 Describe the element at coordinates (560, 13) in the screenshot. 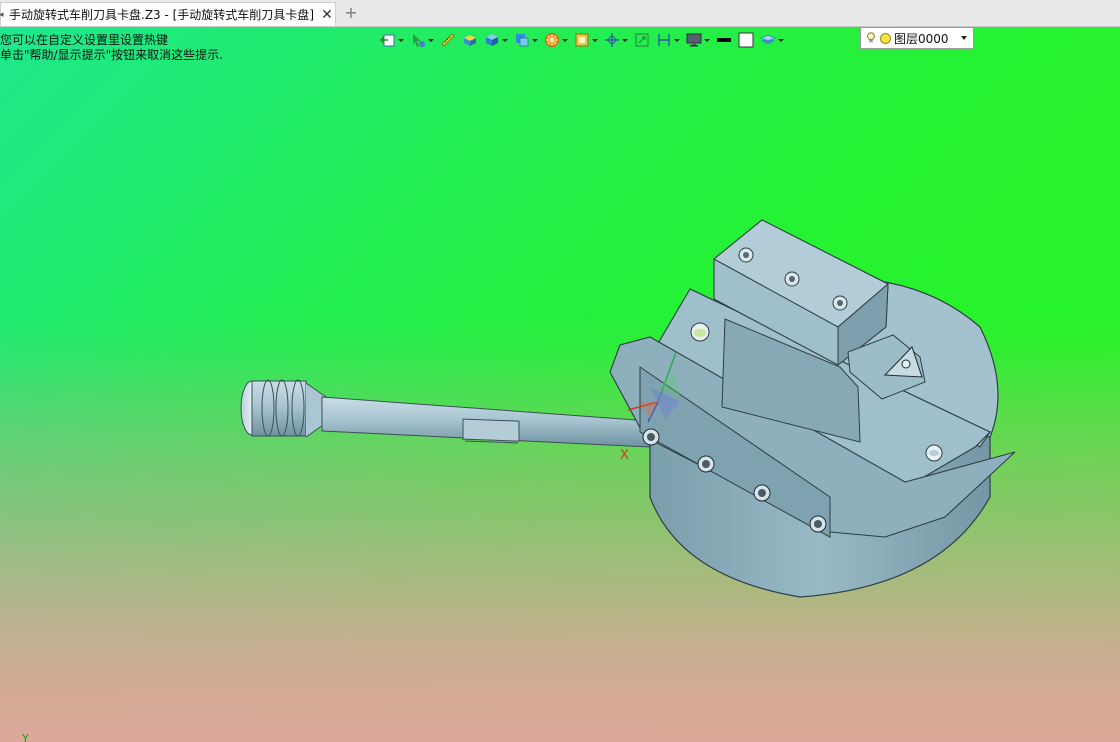

I see `document-tab-bar: ◂ 手动旋转式车削刀具卡盘.Z3 - [手动旋转式车削刀具卡盘] ✕ +` at that location.